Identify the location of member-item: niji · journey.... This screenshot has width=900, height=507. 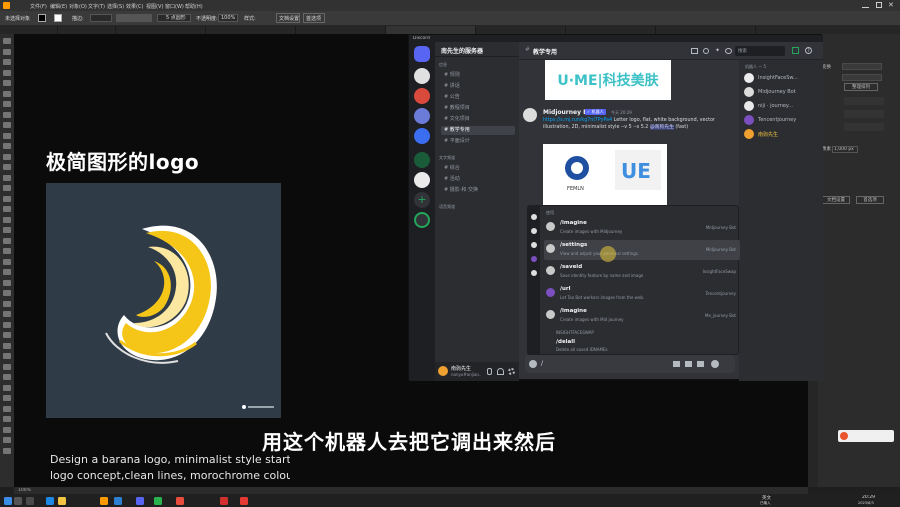
(782, 106).